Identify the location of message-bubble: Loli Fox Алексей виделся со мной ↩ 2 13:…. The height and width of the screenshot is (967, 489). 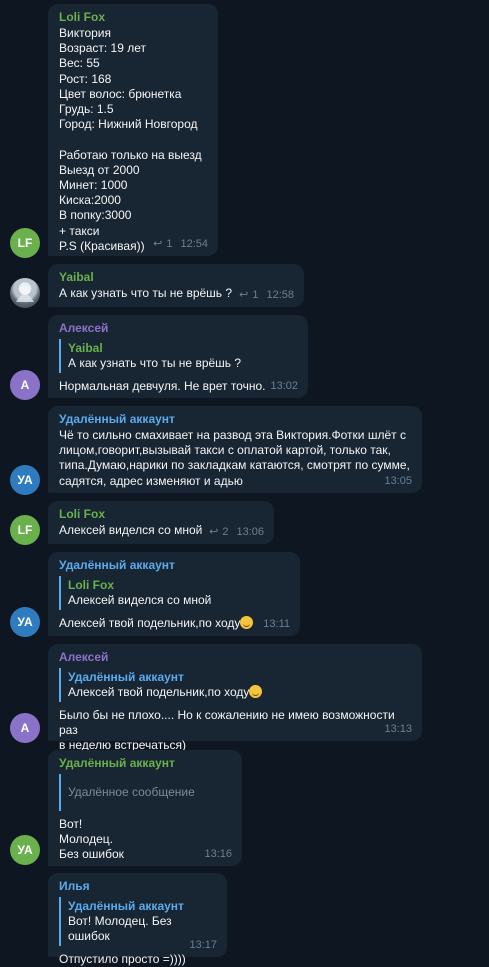
(161, 522).